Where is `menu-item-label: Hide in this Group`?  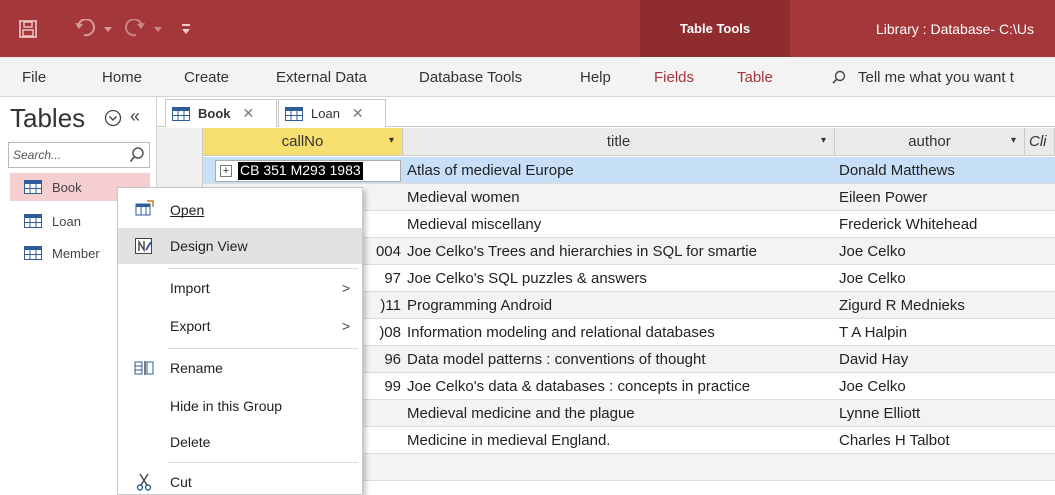 menu-item-label: Hide in this Group is located at coordinates (226, 406).